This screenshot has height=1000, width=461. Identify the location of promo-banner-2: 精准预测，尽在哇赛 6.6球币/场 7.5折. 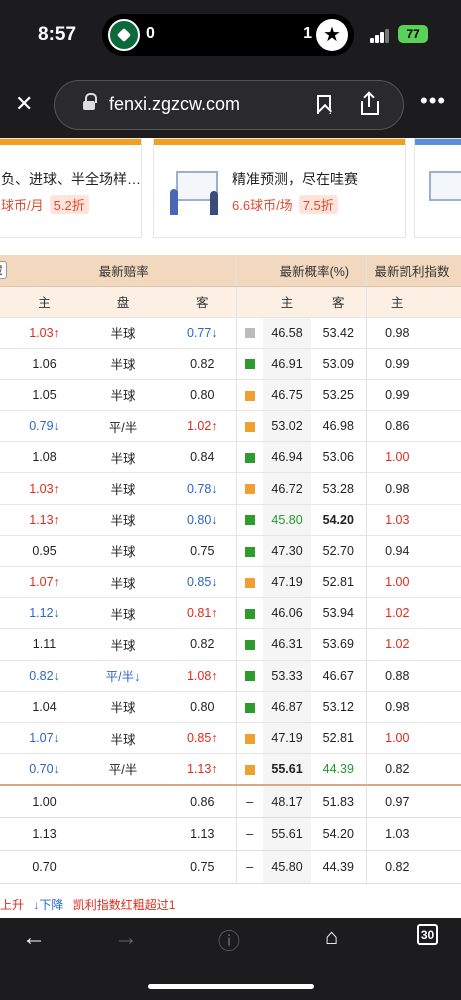
(279, 188).